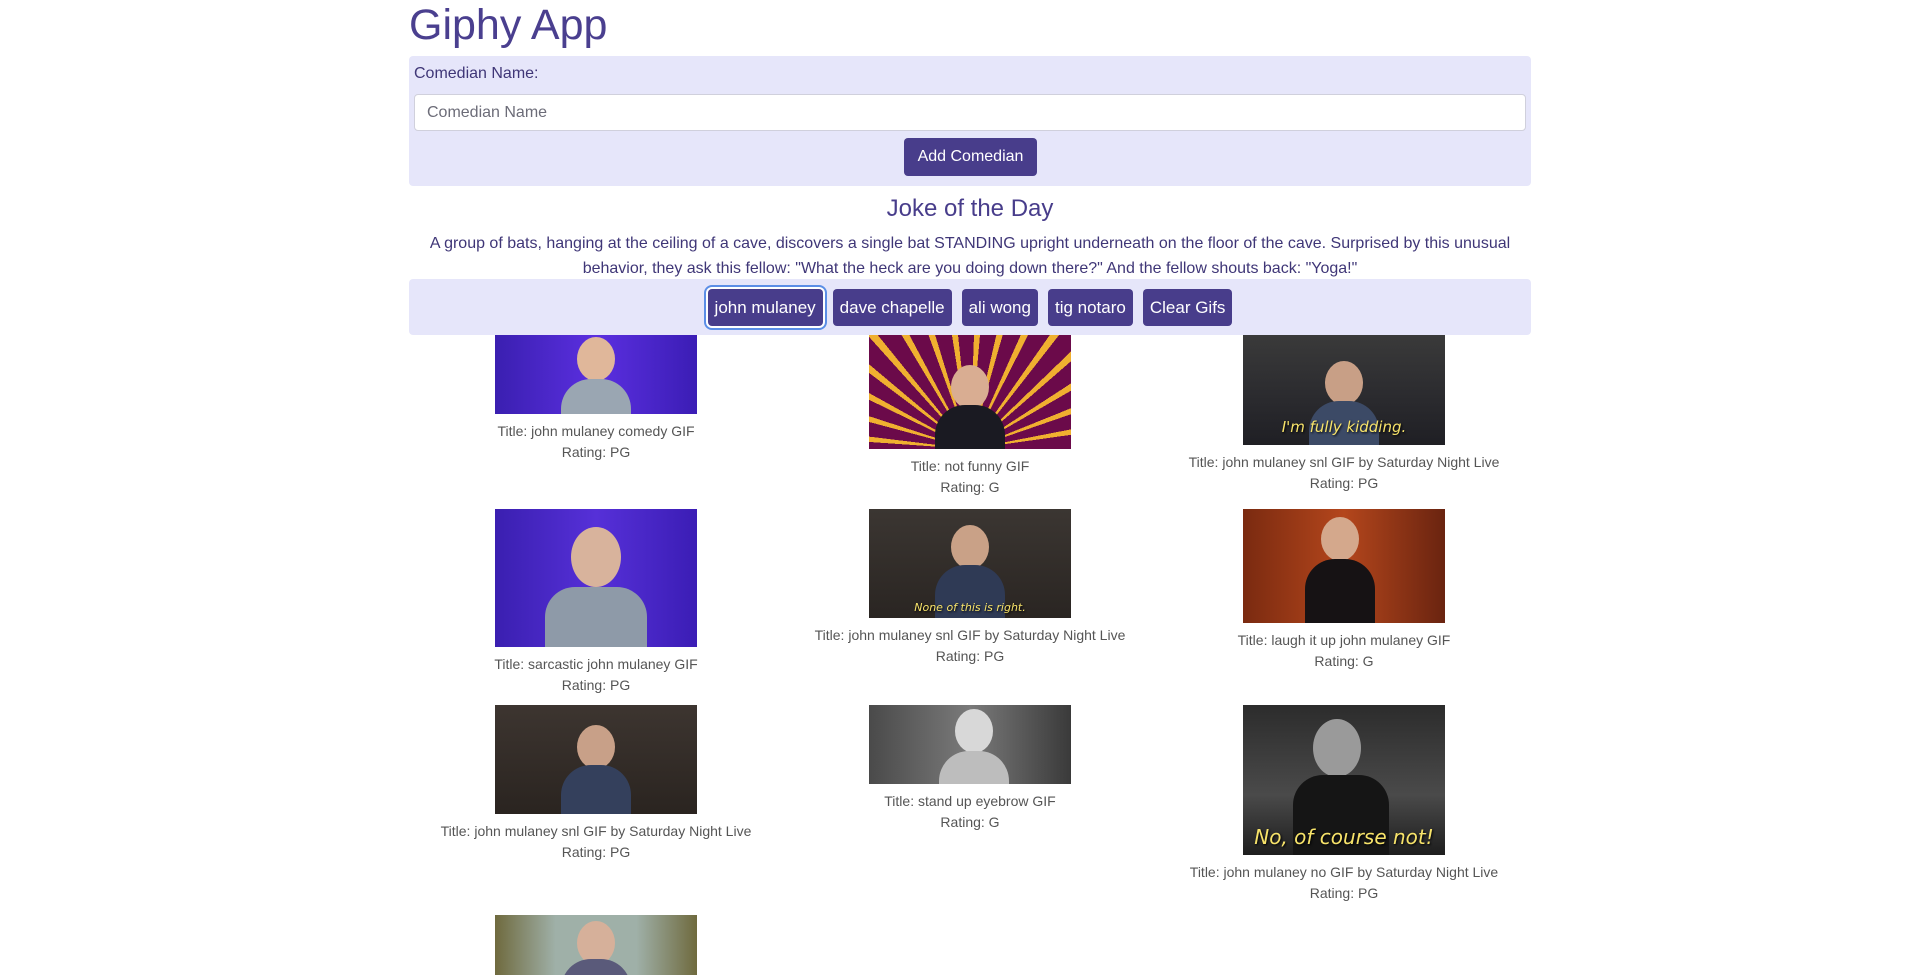 The image size is (1920, 975). Describe the element at coordinates (1344, 427) in the screenshot. I see `gif-caption: I'm fully kidding.` at that location.